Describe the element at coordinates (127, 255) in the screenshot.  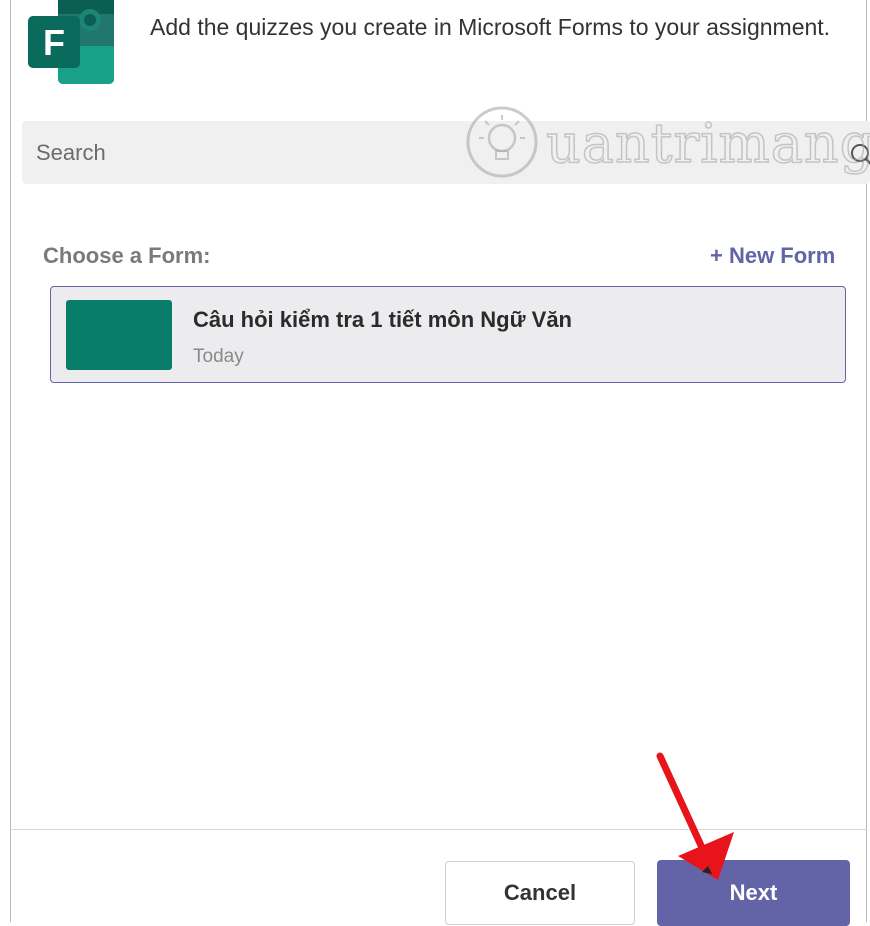
I see `choose-form-label: Choose a Form:` at that location.